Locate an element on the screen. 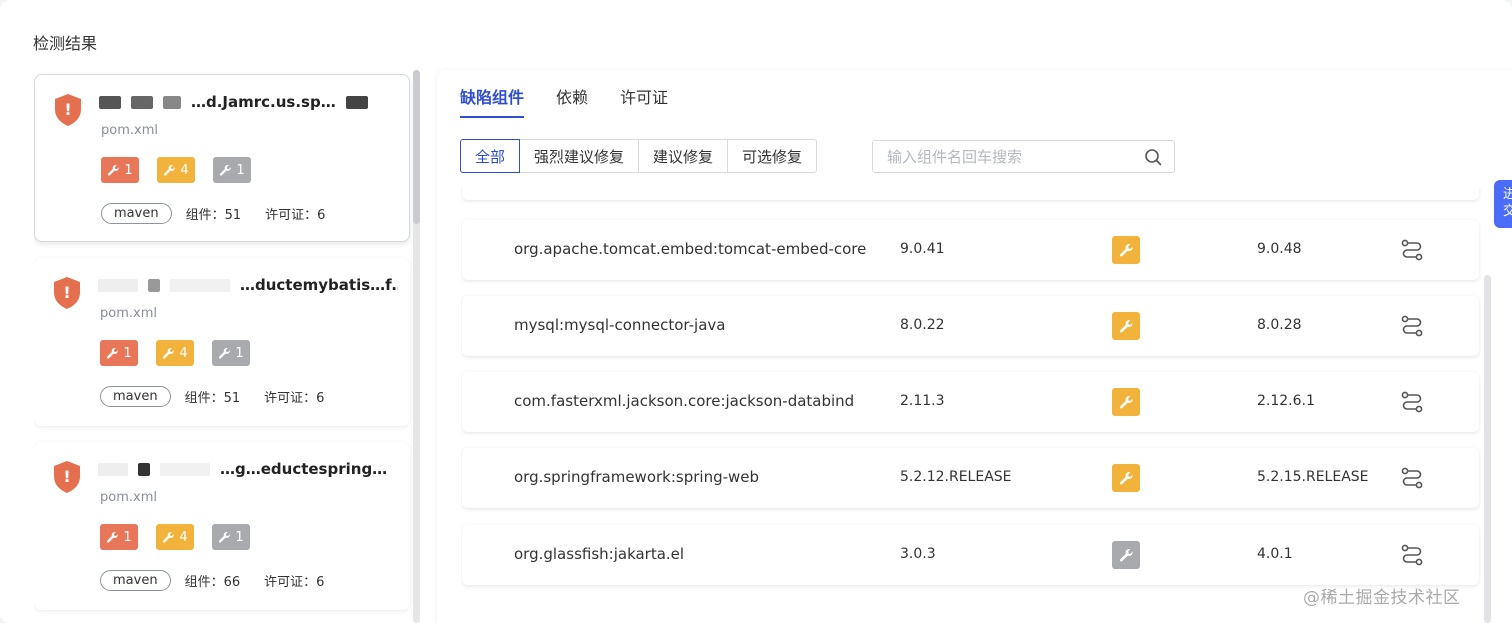 This screenshot has height=623, width=1512. page-title: 检测结果 is located at coordinates (65, 43).